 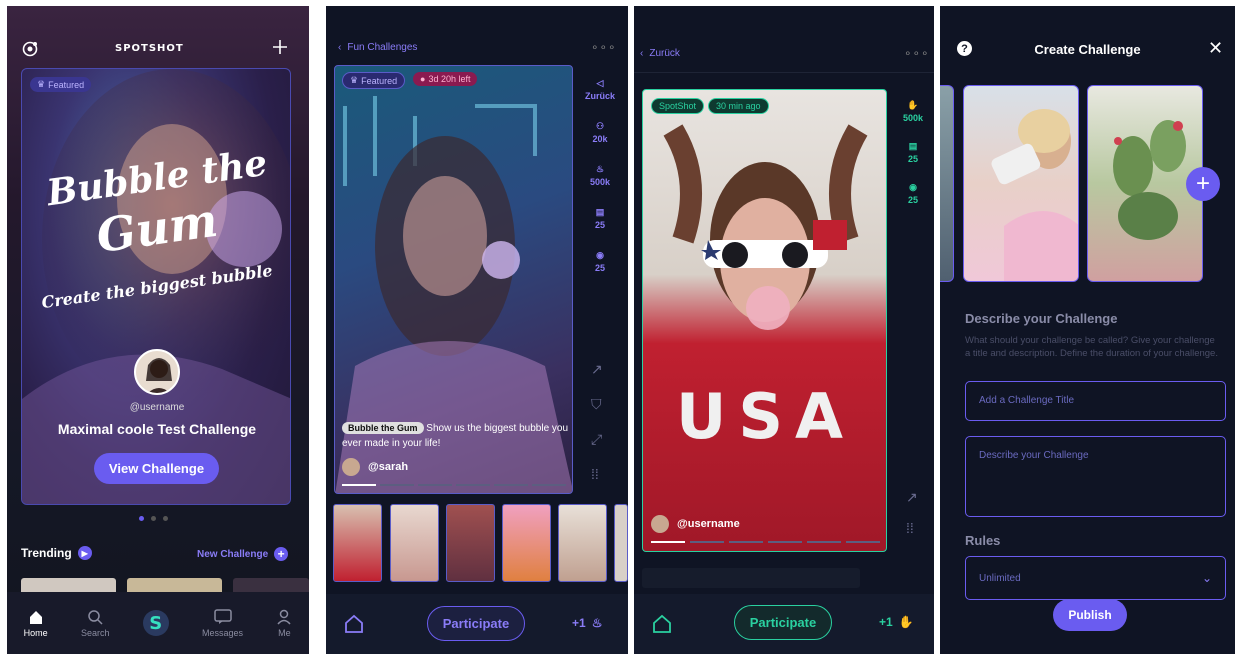 What do you see at coordinates (354, 80) in the screenshot?
I see `crown-icon: ♛` at bounding box center [354, 80].